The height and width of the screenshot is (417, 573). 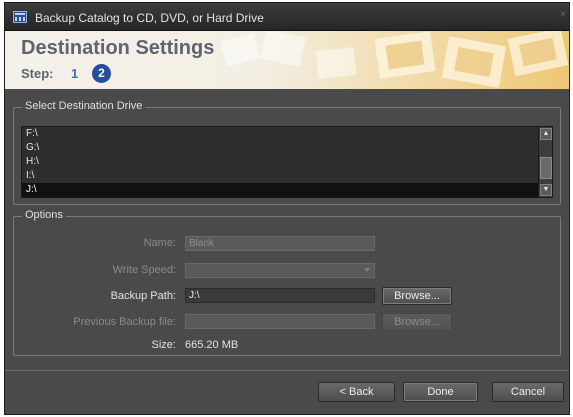 I want to click on back-button: < Back, so click(x=356, y=392).